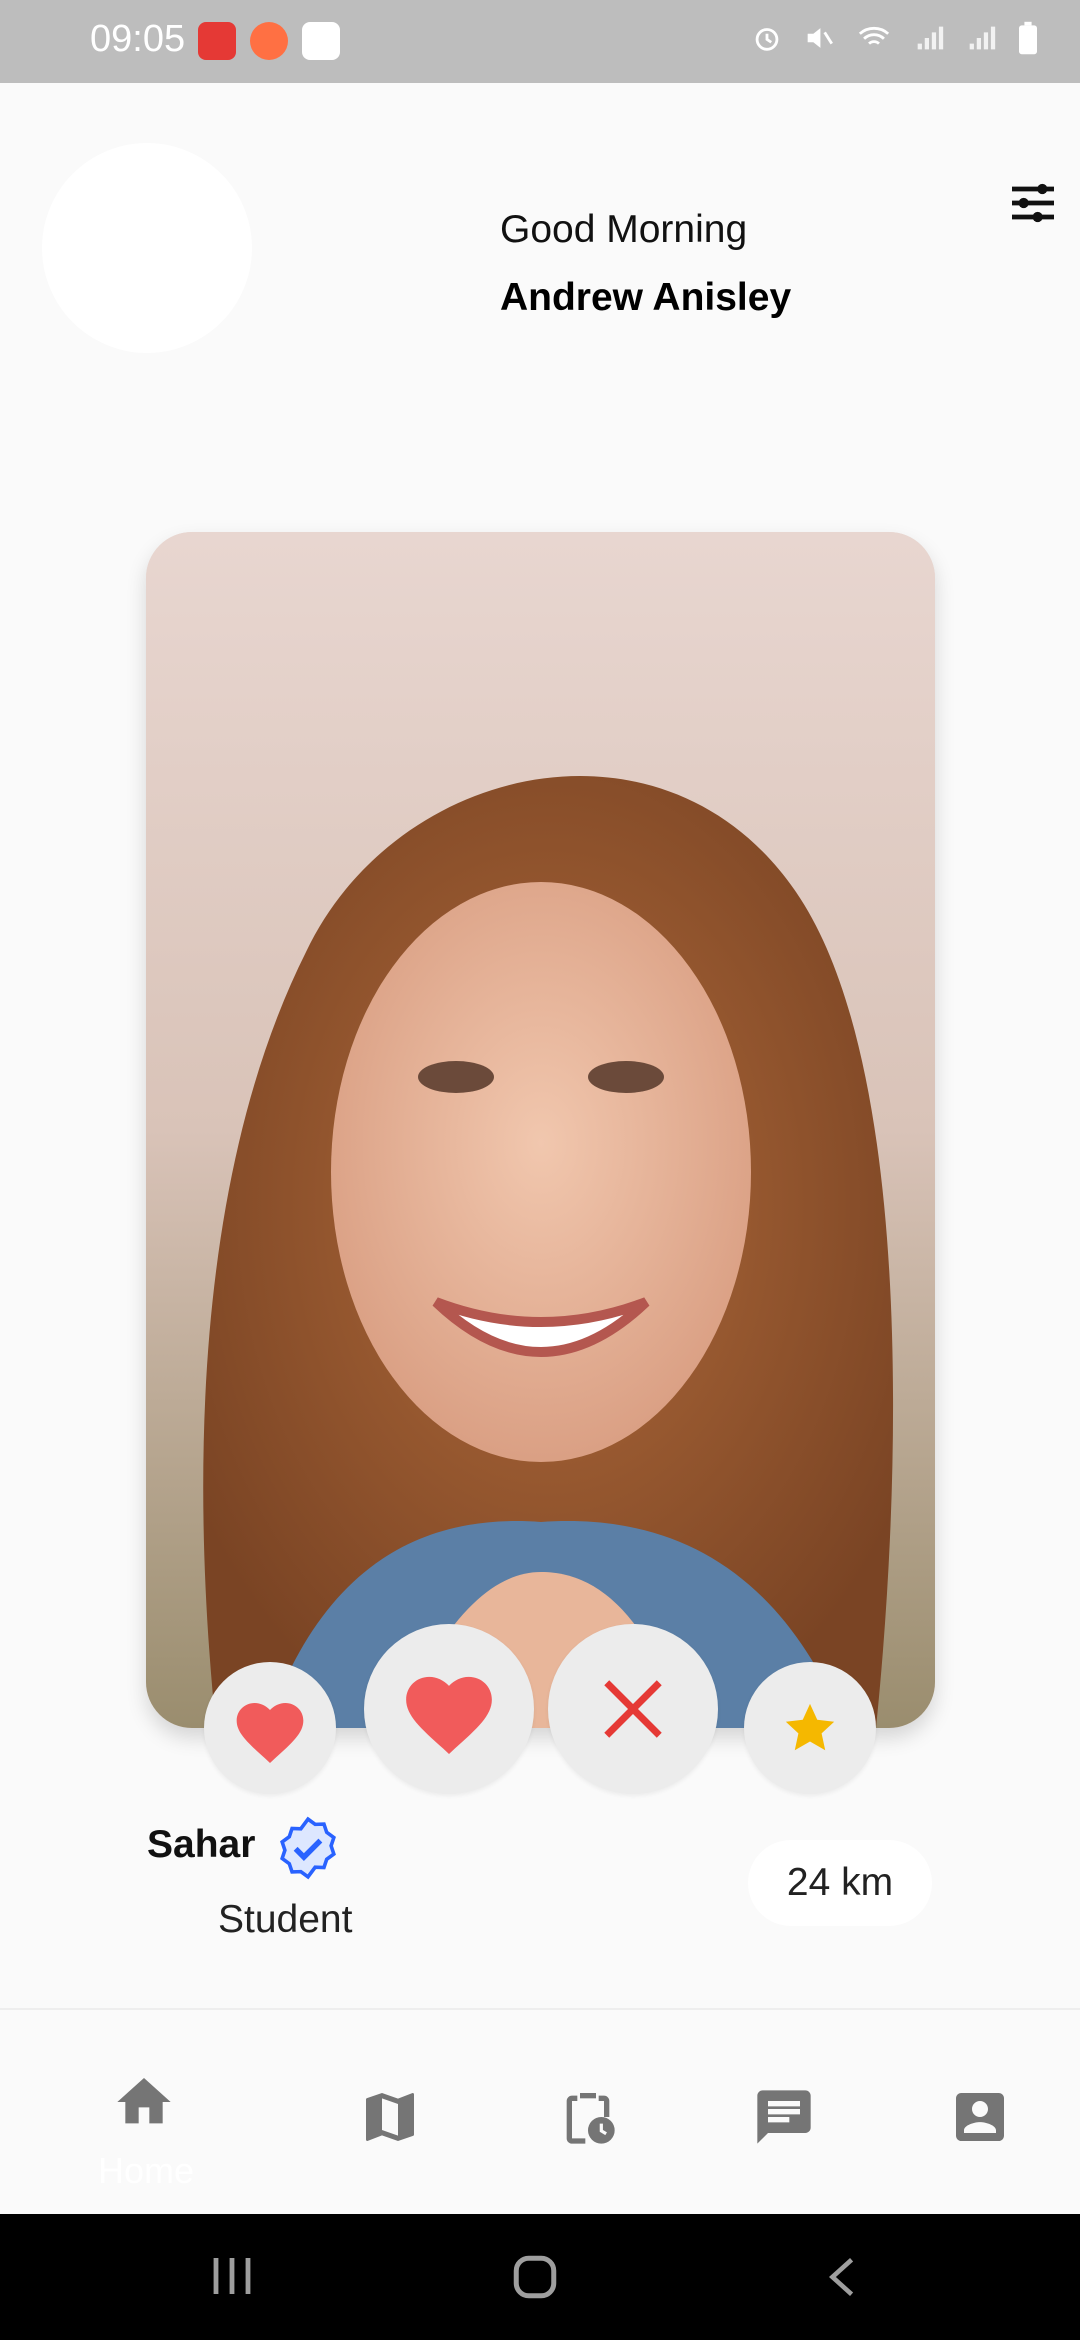 The width and height of the screenshot is (1080, 2340). I want to click on mute-icon, so click(820, 38).